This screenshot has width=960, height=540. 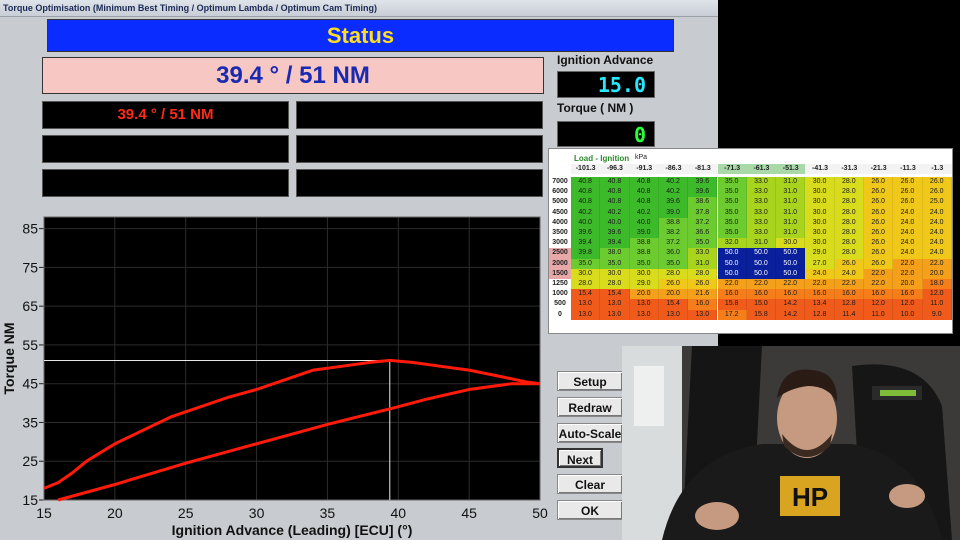 I want to click on setup-button: Setup, so click(x=590, y=381).